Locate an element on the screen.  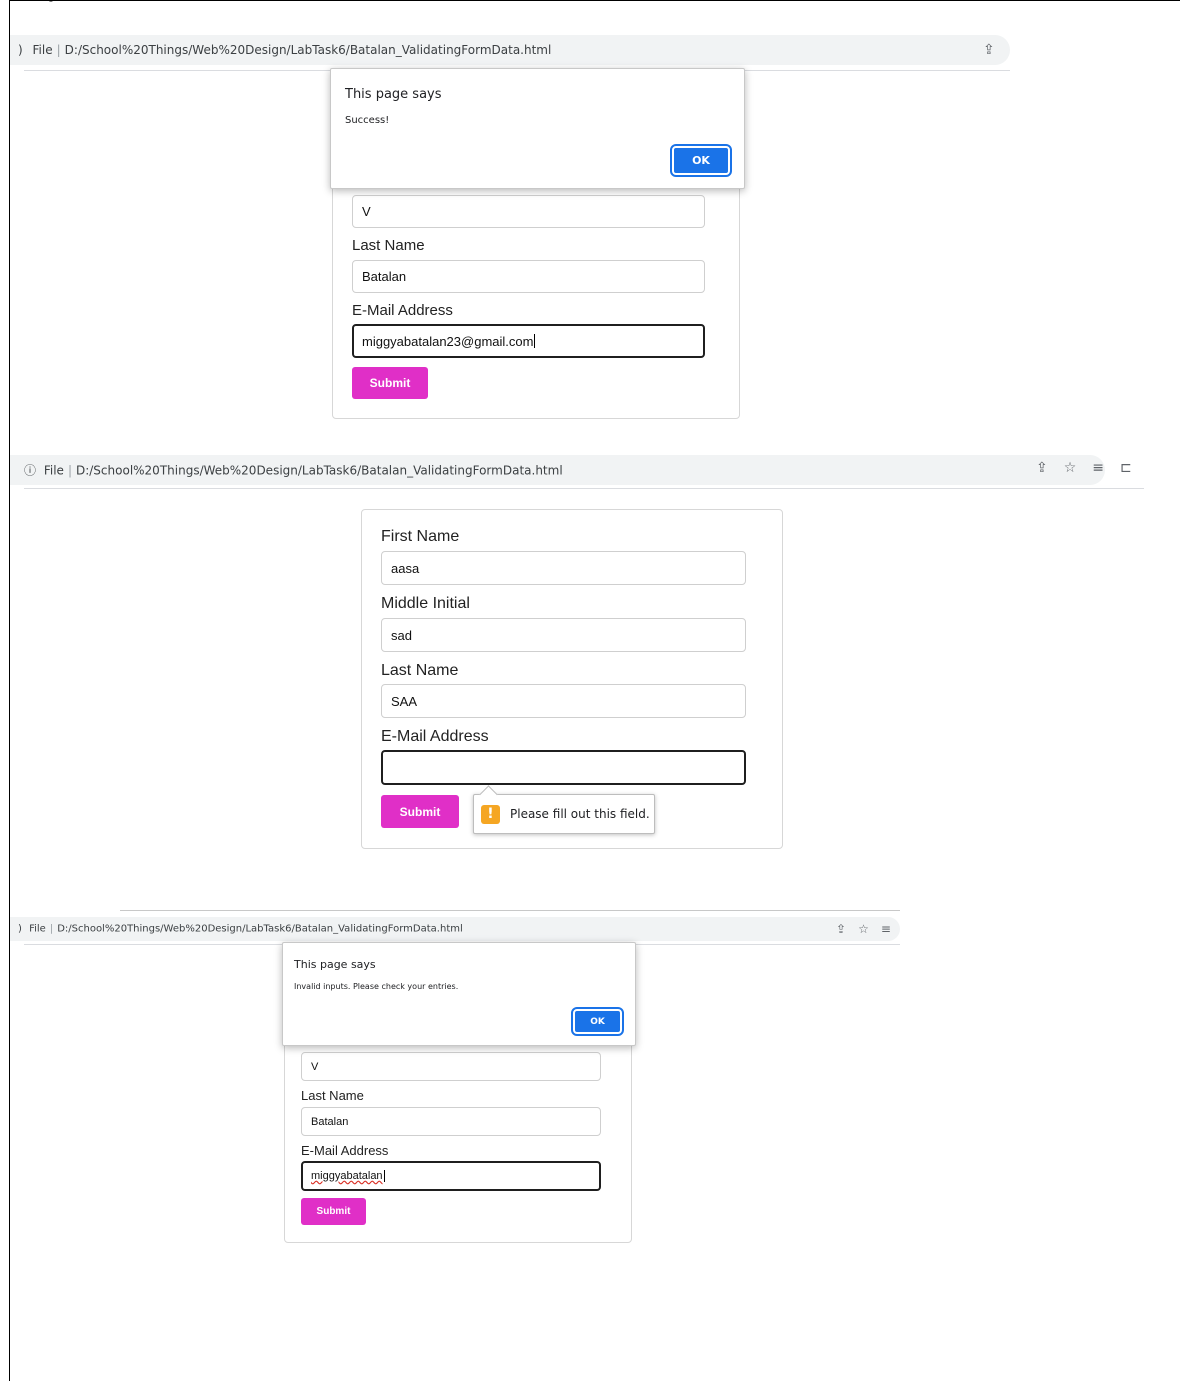
dialog-message: Success! is located at coordinates (367, 120).